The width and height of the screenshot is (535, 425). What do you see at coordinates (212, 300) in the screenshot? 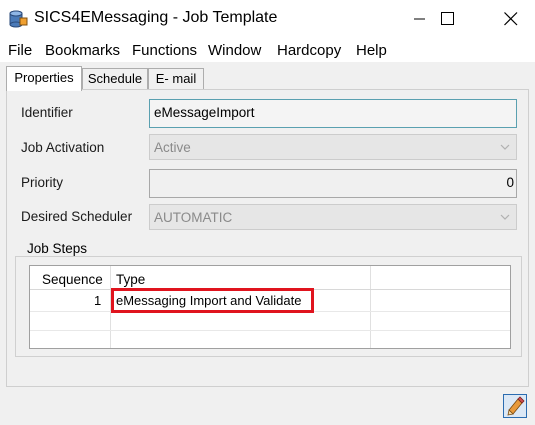
I see `highlight-box` at bounding box center [212, 300].